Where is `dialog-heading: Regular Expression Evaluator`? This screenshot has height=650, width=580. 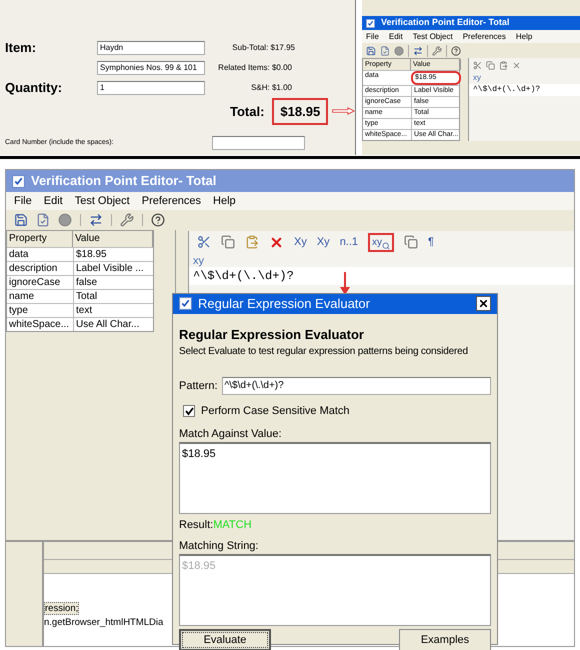
dialog-heading: Regular Expression Evaluator is located at coordinates (272, 335).